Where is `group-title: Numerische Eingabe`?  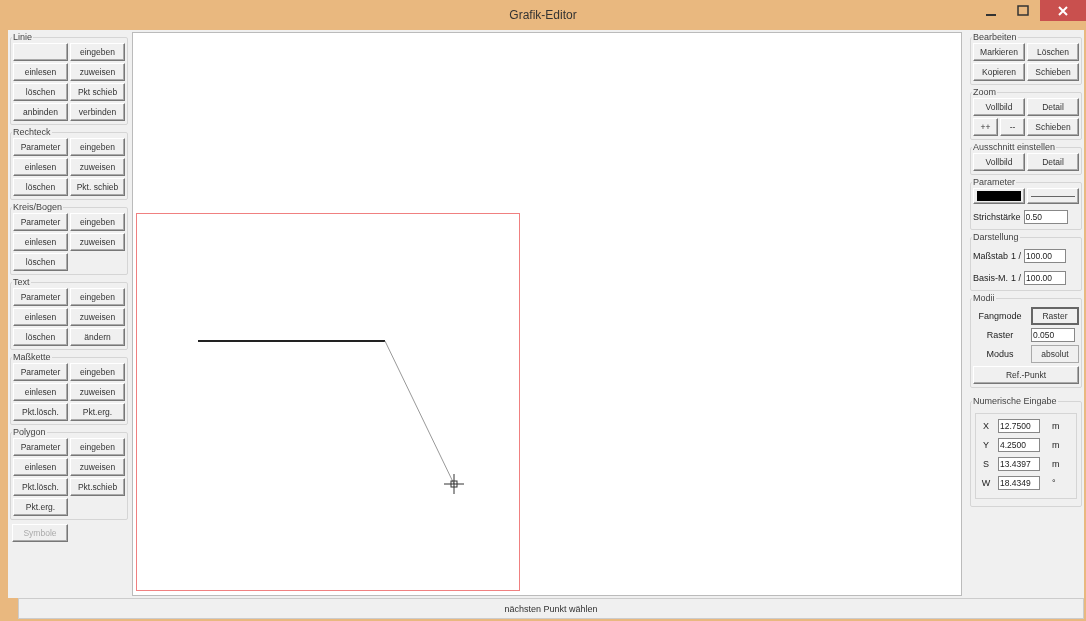 group-title: Numerische Eingabe is located at coordinates (1015, 401).